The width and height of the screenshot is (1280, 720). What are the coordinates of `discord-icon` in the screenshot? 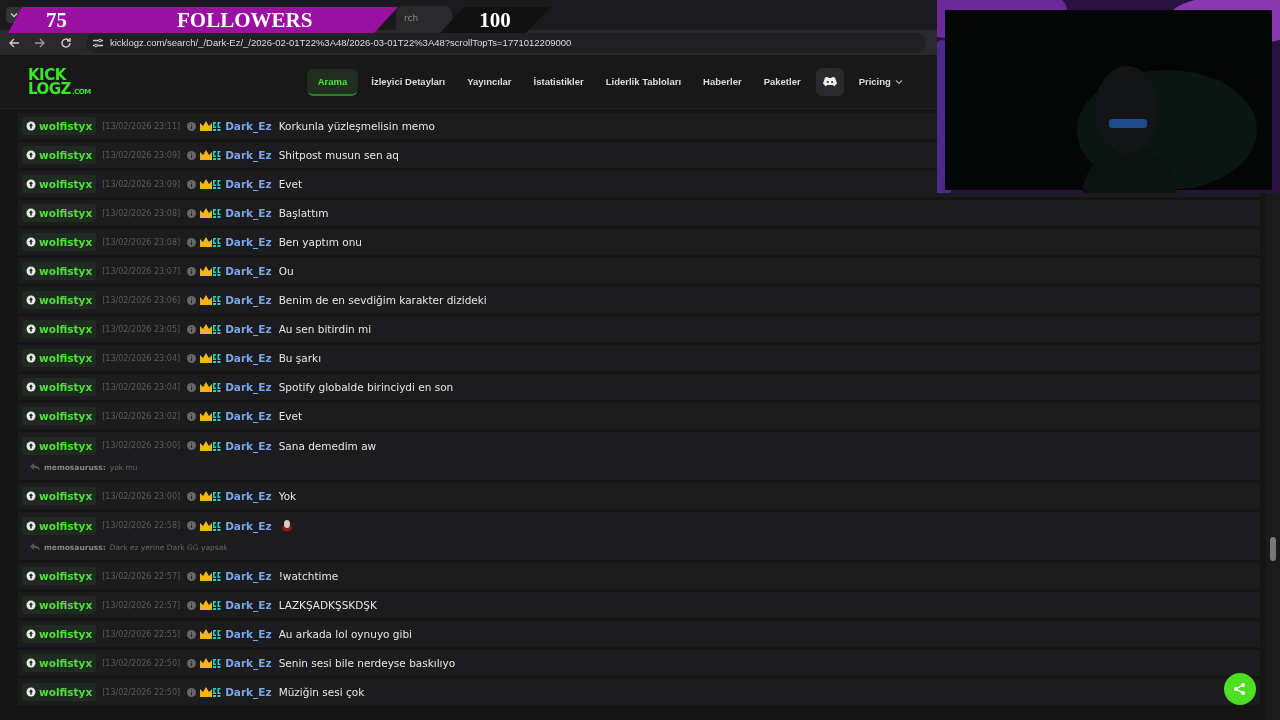 It's located at (829, 81).